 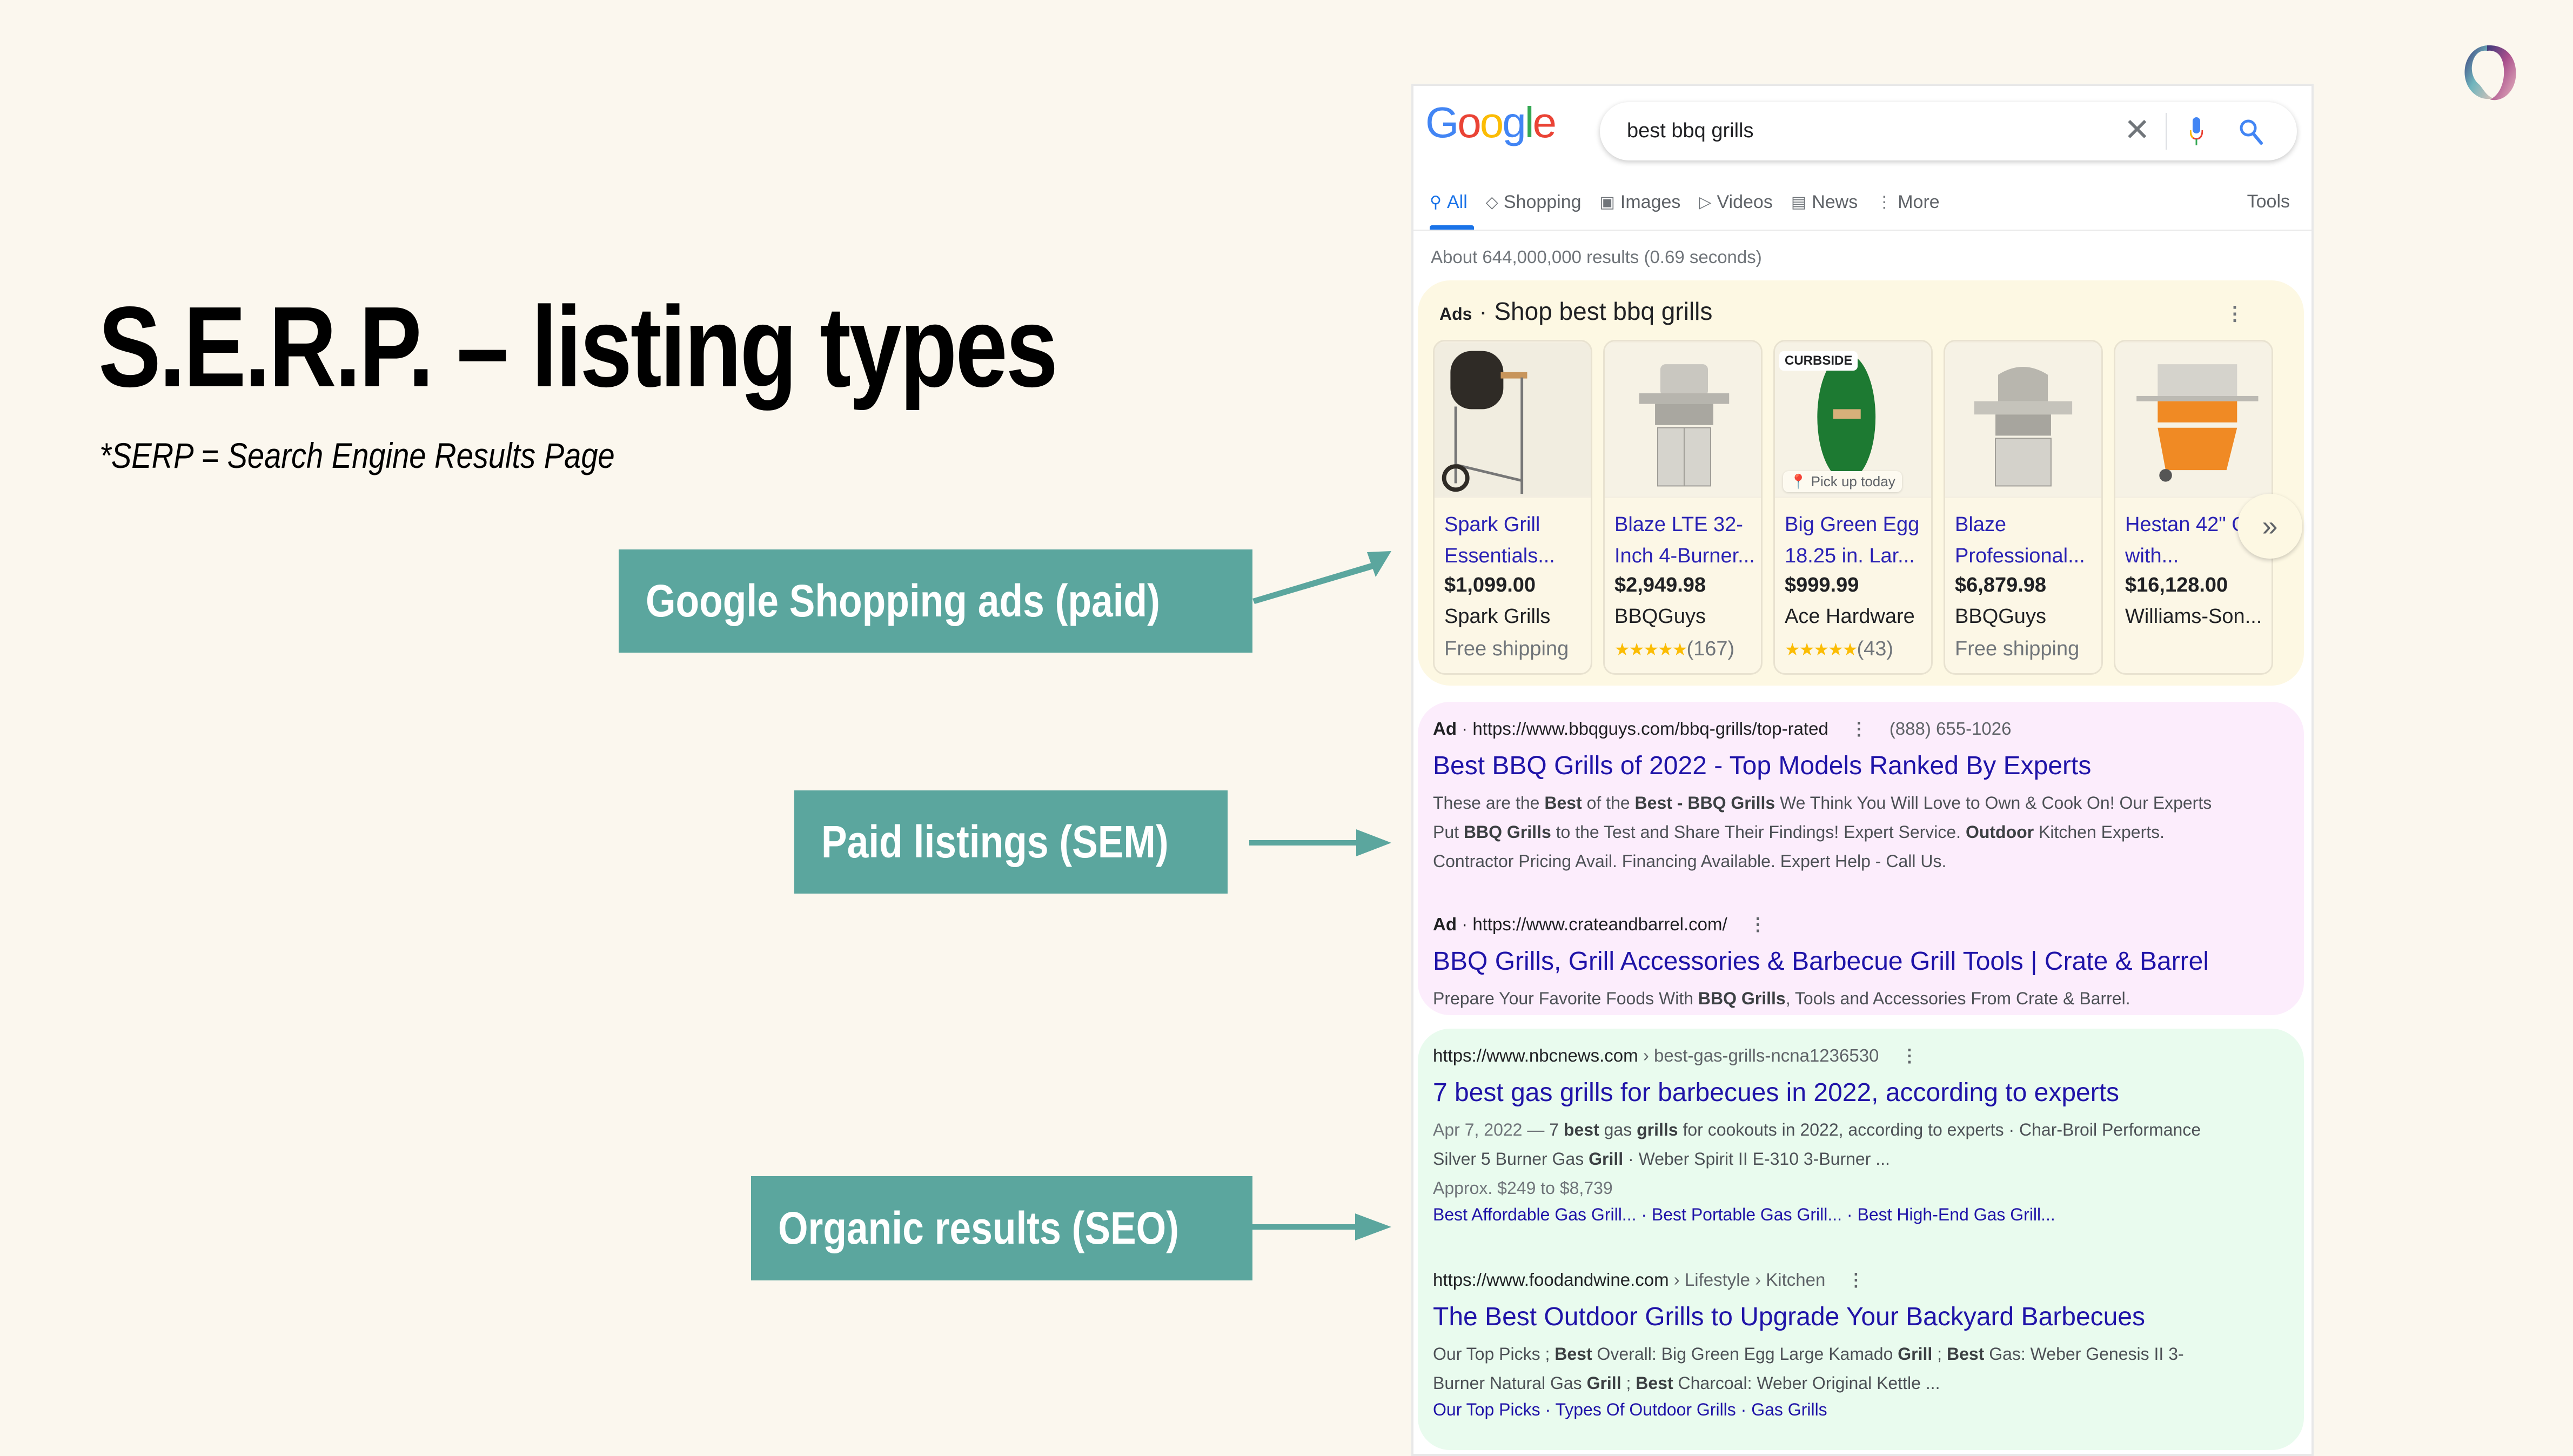 What do you see at coordinates (1798, 481) in the screenshot?
I see `location-pin-icon: 📍` at bounding box center [1798, 481].